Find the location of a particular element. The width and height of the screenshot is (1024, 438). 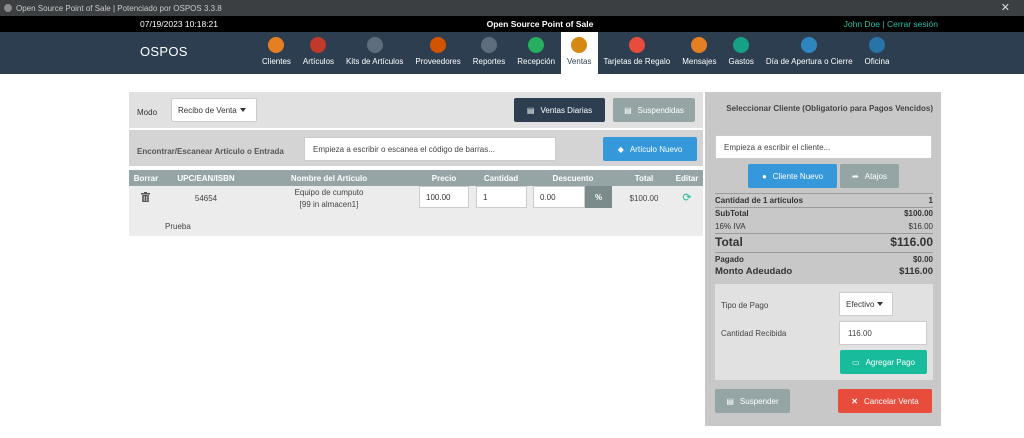

tax-value: $16.00 is located at coordinates (920, 226).